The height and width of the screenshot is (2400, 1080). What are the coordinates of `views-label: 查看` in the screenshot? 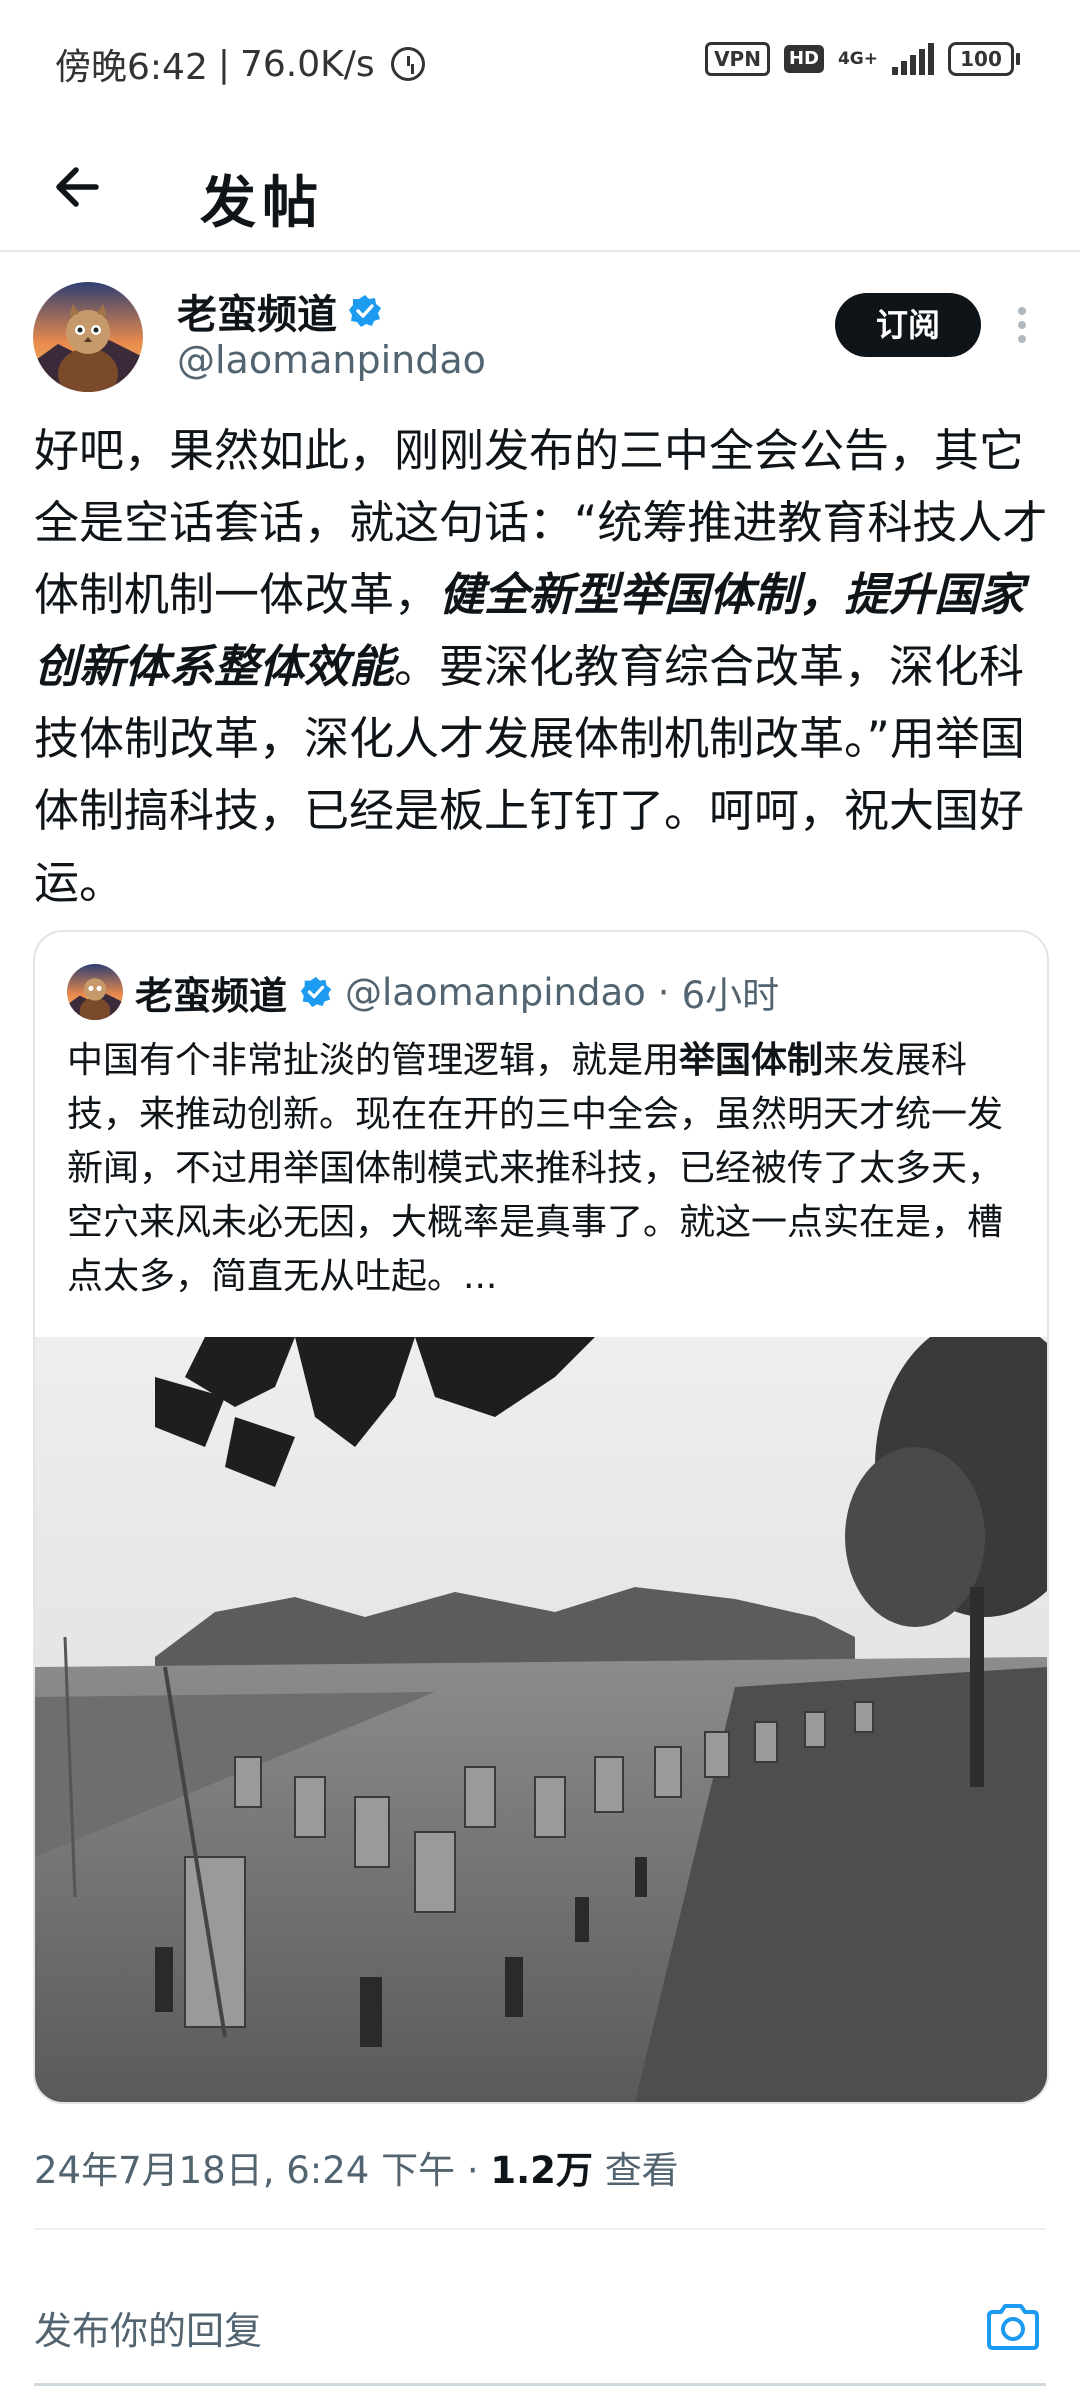 It's located at (641, 2170).